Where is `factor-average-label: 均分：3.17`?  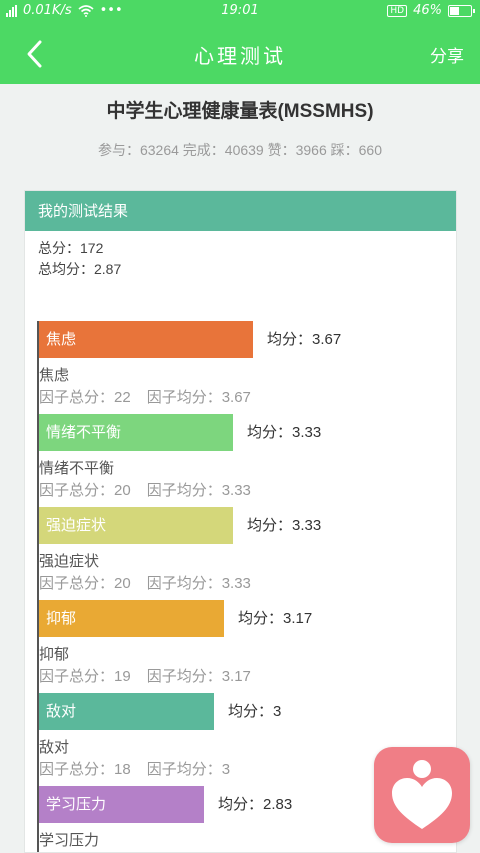
factor-average-label: 均分：3.17 is located at coordinates (275, 618).